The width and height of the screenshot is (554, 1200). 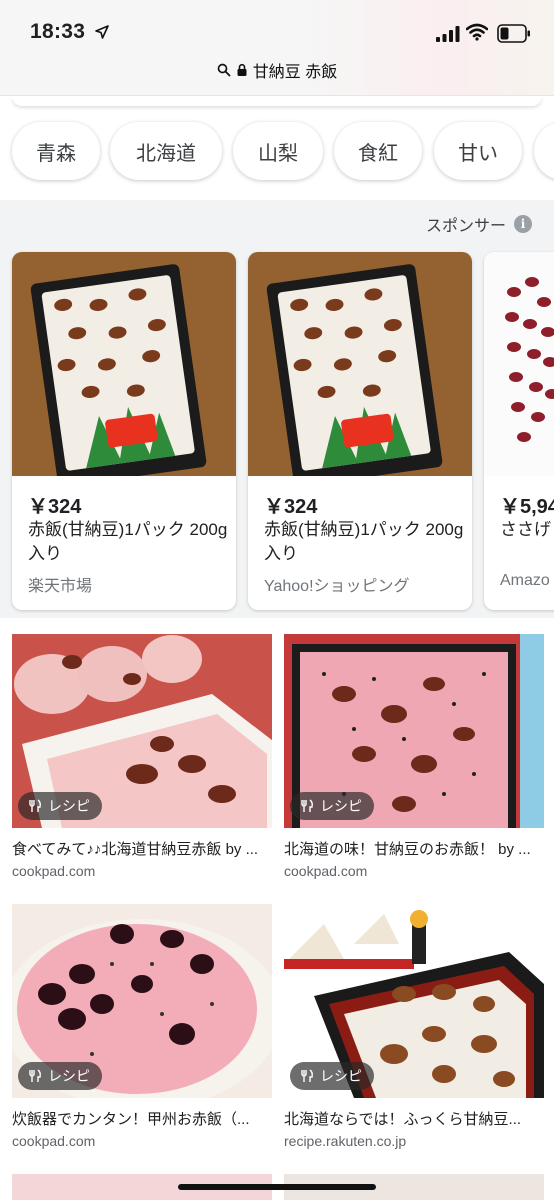 I want to click on address-bar: 甘納豆 赤飯, so click(x=277, y=70).